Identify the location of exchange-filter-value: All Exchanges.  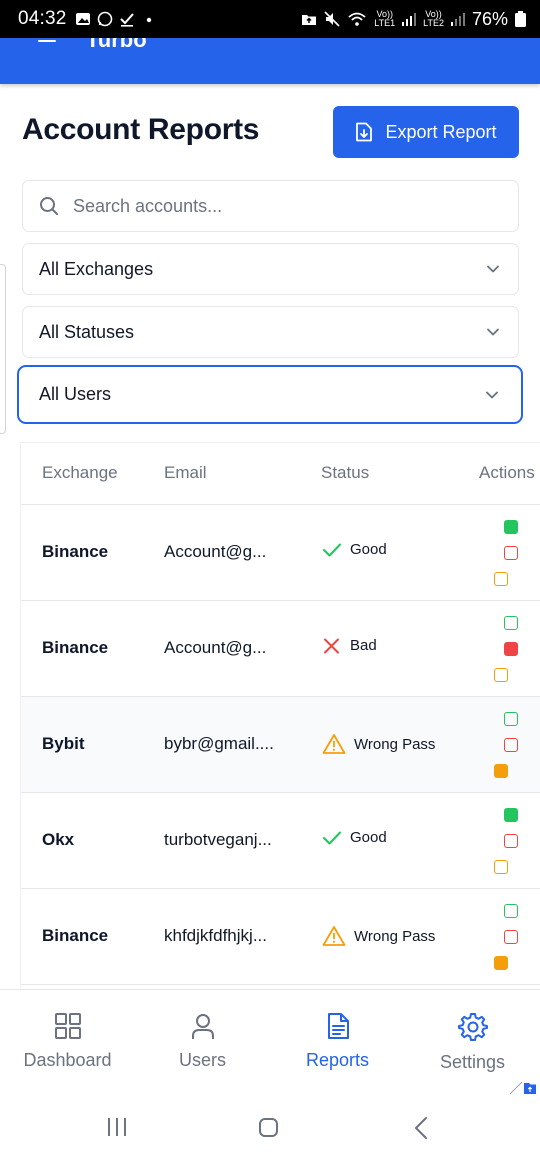
(96, 268).